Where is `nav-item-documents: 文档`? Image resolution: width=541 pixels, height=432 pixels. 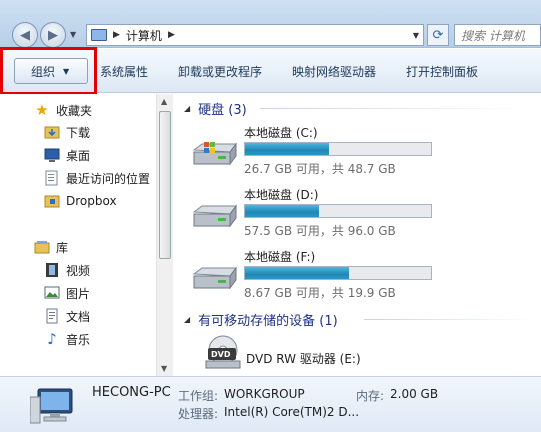
nav-item-documents: 文档 is located at coordinates (67, 316).